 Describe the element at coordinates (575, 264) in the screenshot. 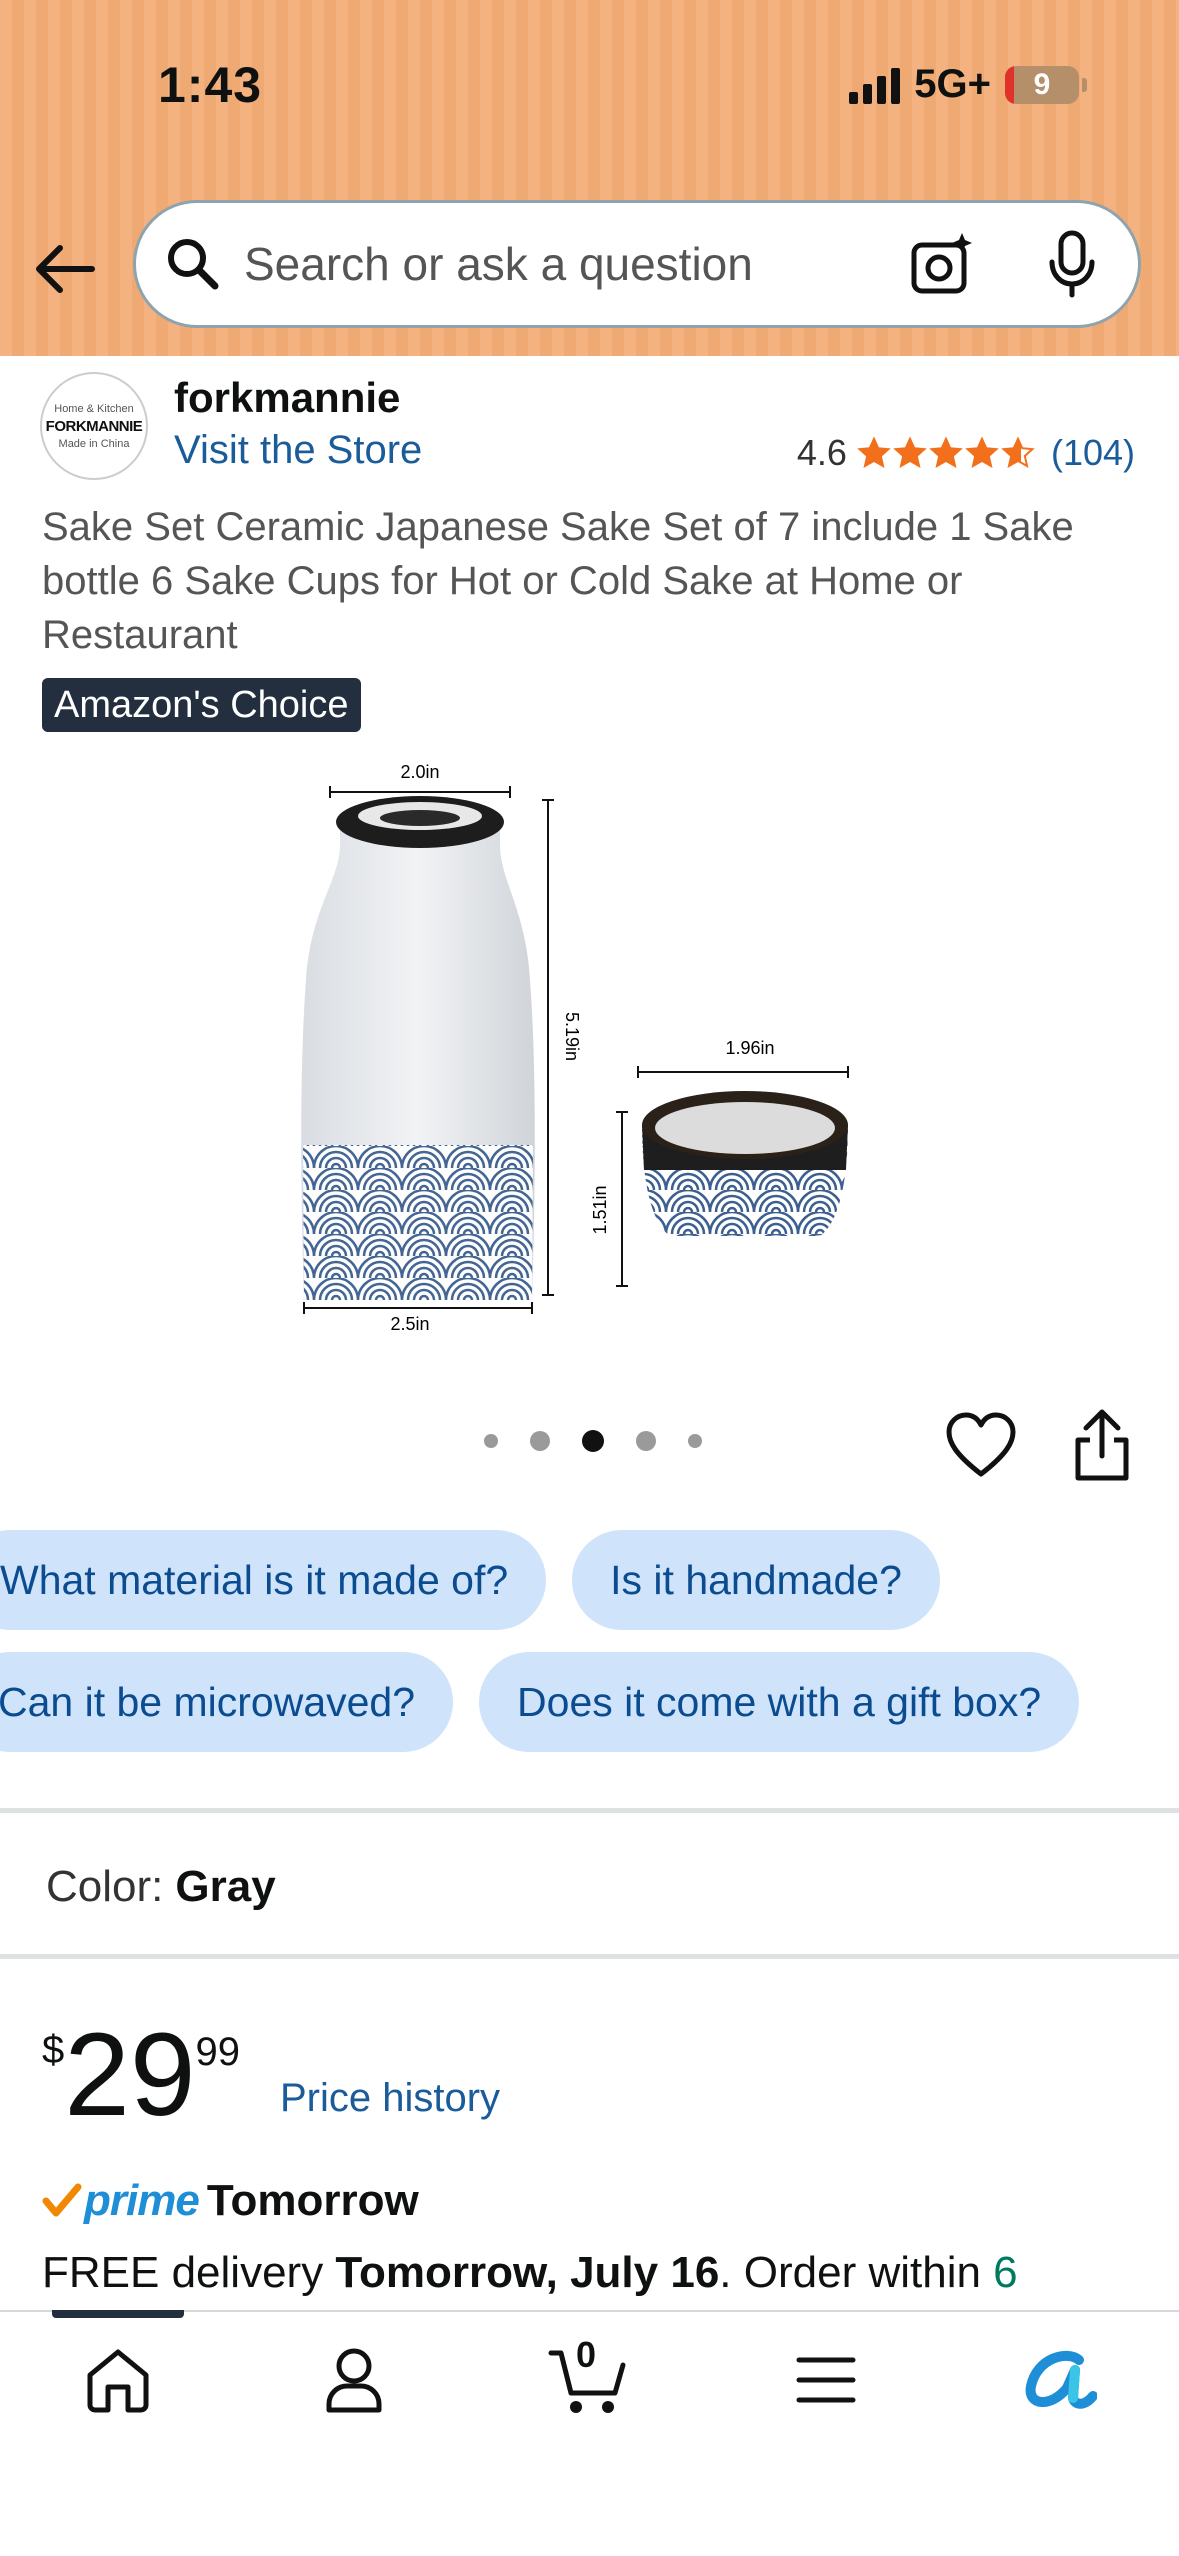

I see `search-input: Search or ask a question` at that location.